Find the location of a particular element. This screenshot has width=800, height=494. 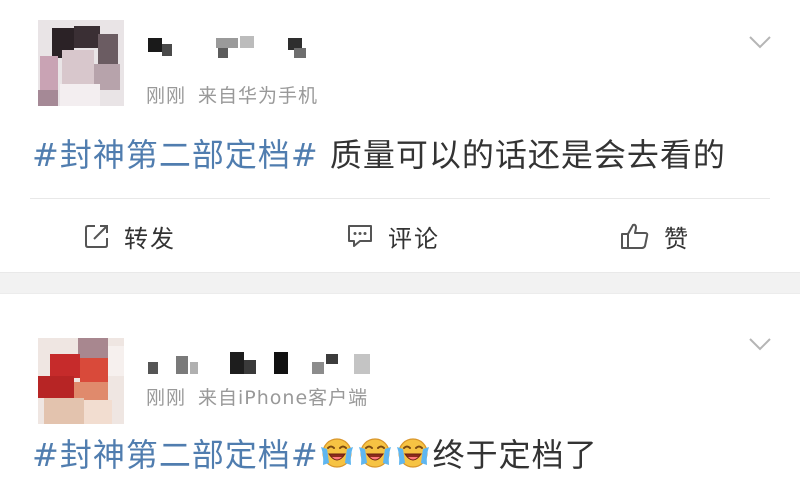

post-meta: 刚刚 来自华为手机 is located at coordinates (232, 94).